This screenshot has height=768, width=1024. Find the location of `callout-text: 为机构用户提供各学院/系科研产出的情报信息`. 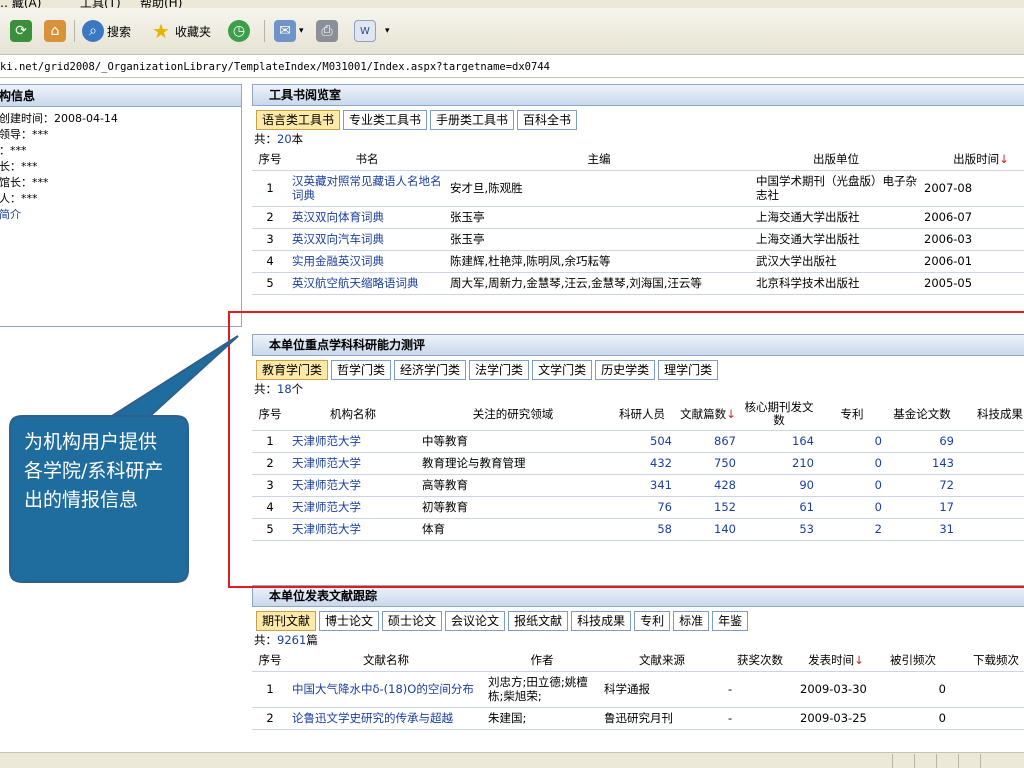

callout-text: 为机构用户提供各学院/系科研产出的情报信息 is located at coordinates (94, 471).